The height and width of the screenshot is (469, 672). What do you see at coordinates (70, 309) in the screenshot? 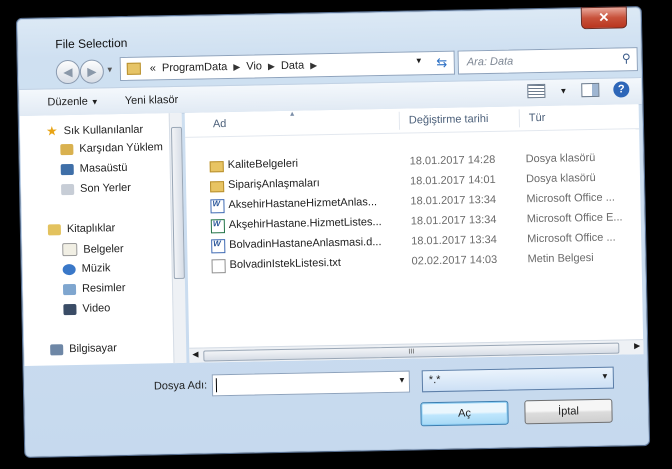
I see `videos-icon` at bounding box center [70, 309].